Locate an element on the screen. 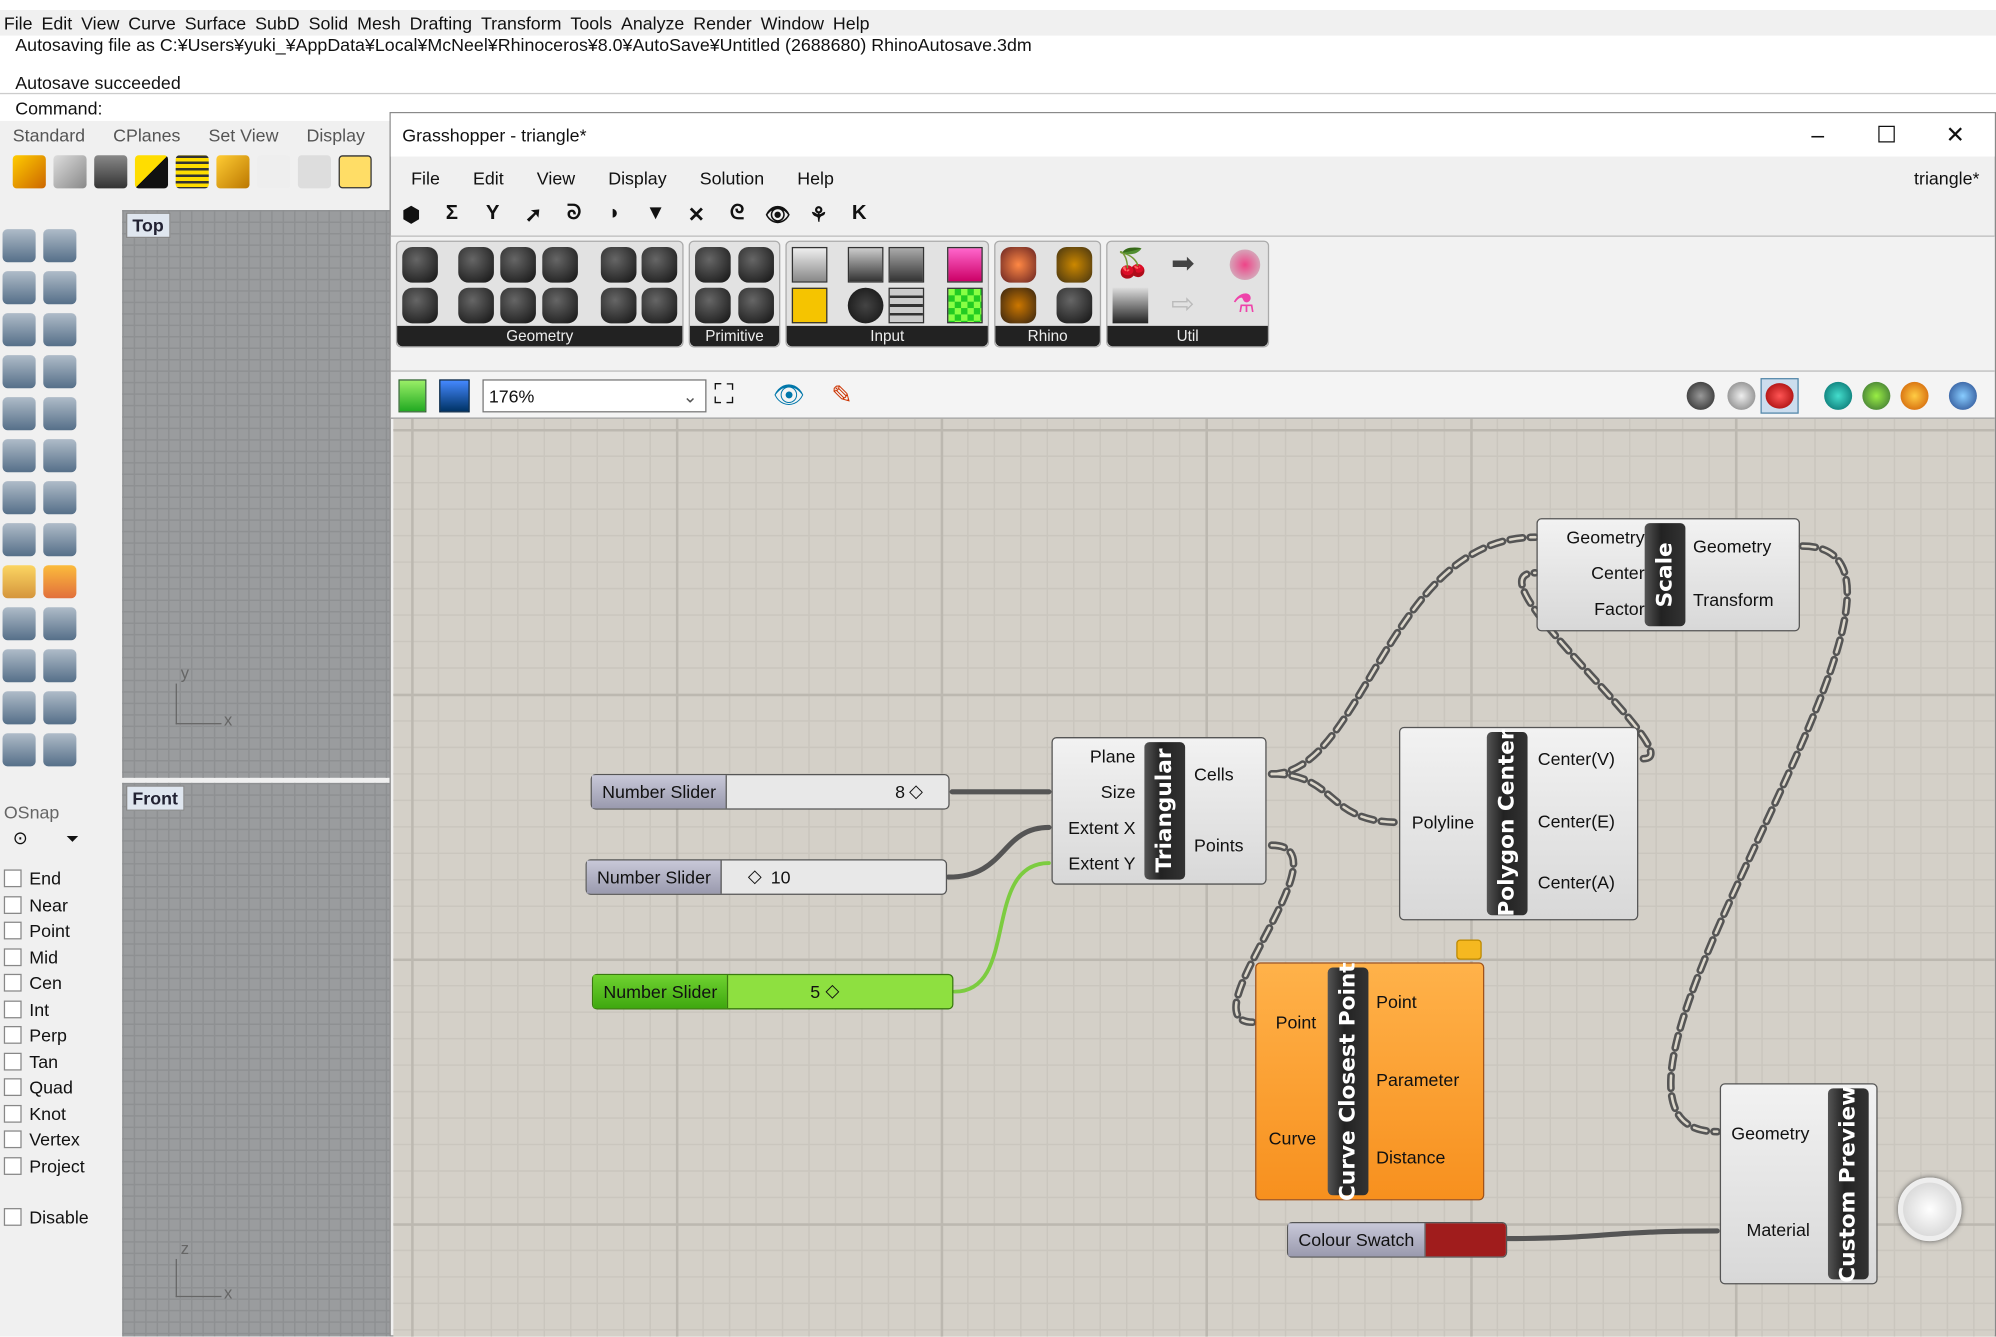 This screenshot has width=1996, height=1337. input-factor: Factor is located at coordinates (1619, 608).